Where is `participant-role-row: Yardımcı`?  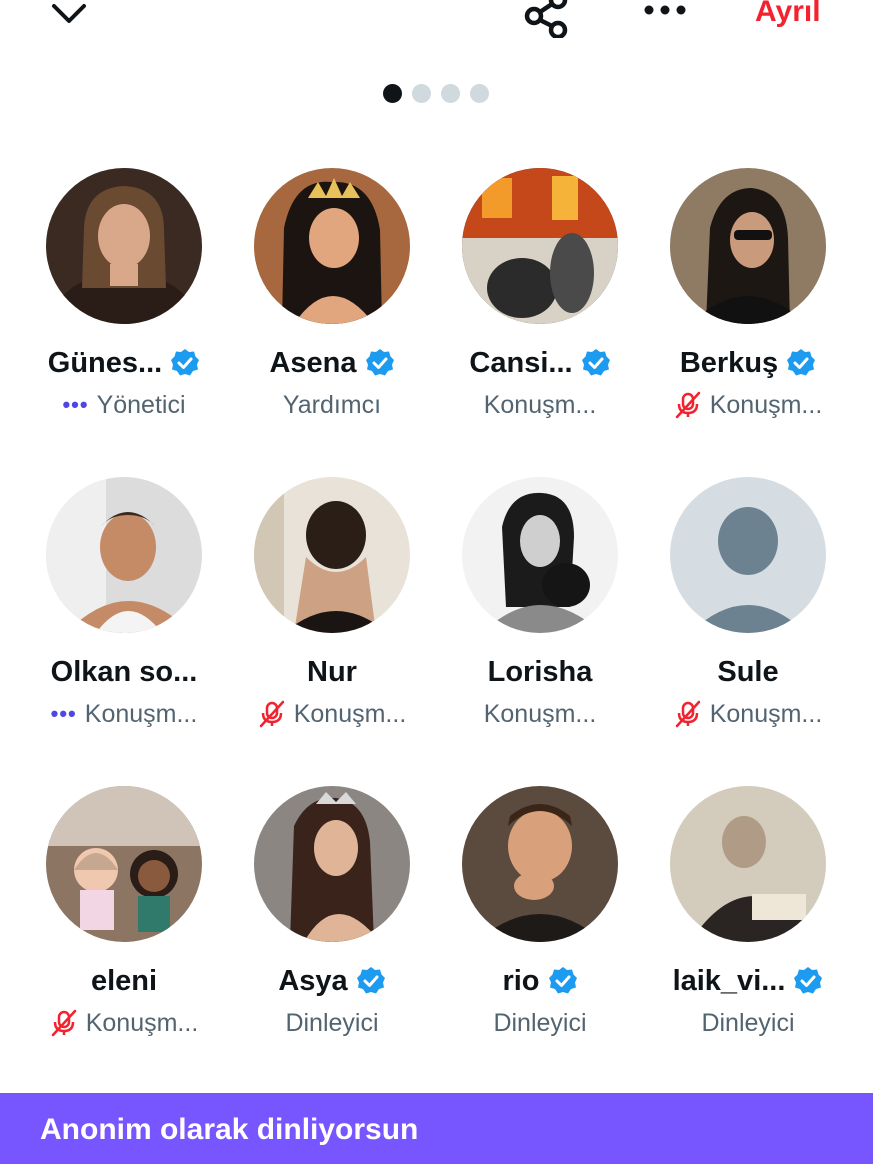 participant-role-row: Yardımcı is located at coordinates (332, 405).